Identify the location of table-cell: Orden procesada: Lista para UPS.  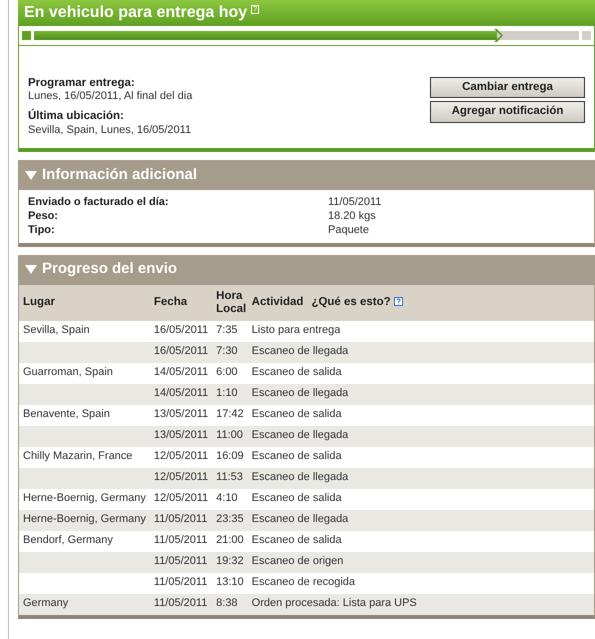
(421, 604).